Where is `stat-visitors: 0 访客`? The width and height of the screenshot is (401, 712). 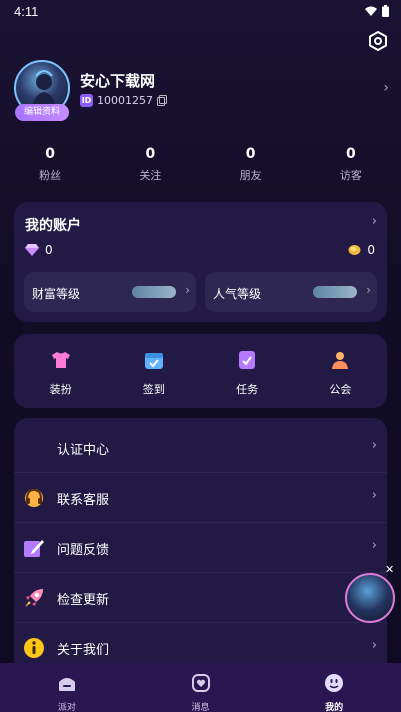 stat-visitors: 0 访客 is located at coordinates (351, 164).